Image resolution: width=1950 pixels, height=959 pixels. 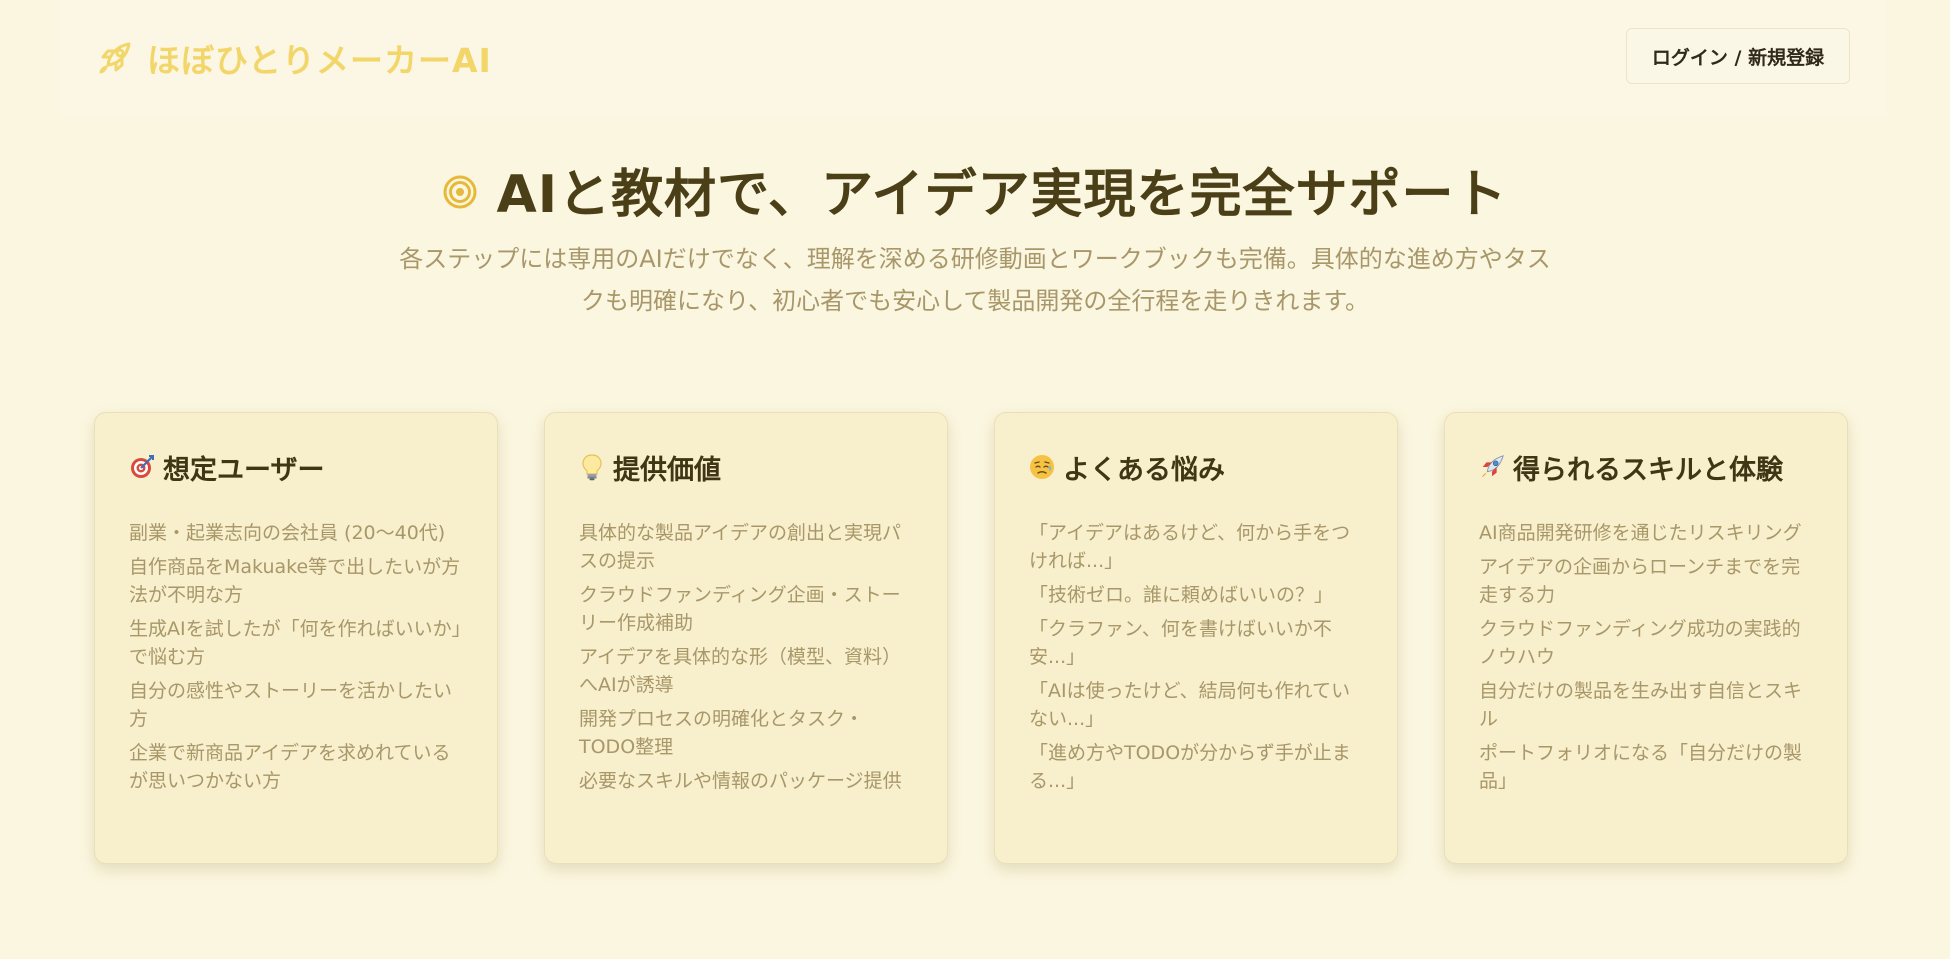 I want to click on target-icon, so click(x=460, y=192).